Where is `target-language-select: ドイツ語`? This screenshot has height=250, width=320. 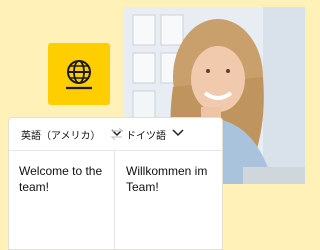
target-language-select: ドイツ語 is located at coordinates (155, 134).